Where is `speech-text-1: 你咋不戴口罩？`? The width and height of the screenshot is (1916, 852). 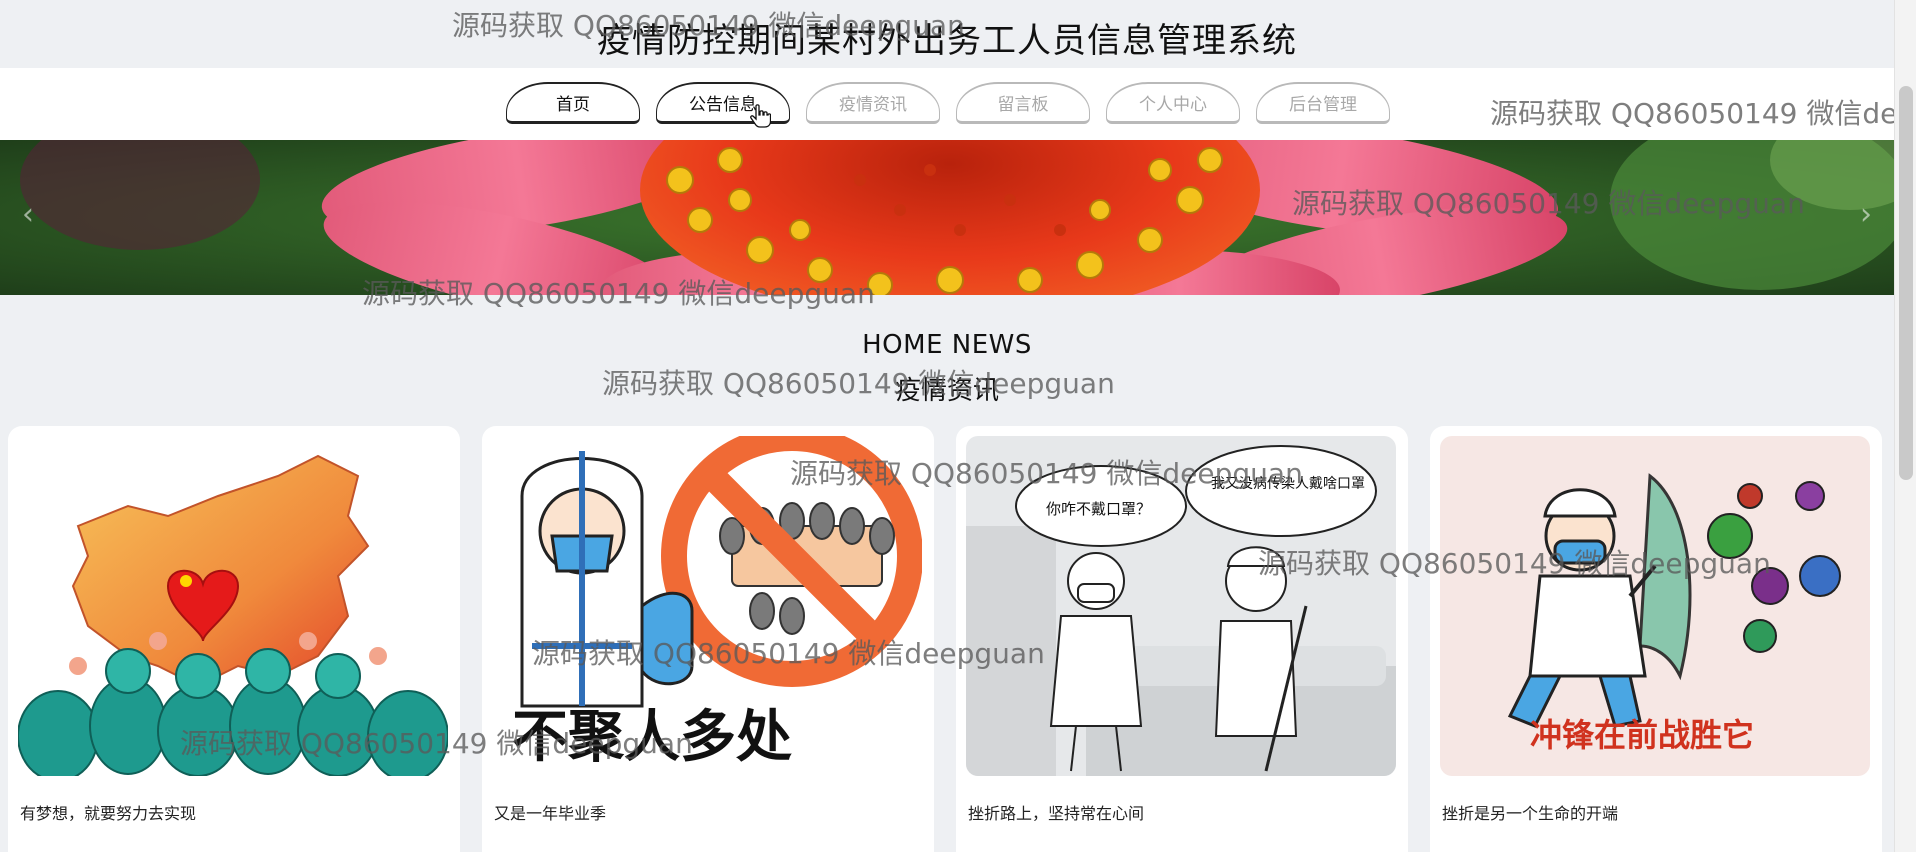
speech-text-1: 你咋不戴口罩？ is located at coordinates (1098, 509).